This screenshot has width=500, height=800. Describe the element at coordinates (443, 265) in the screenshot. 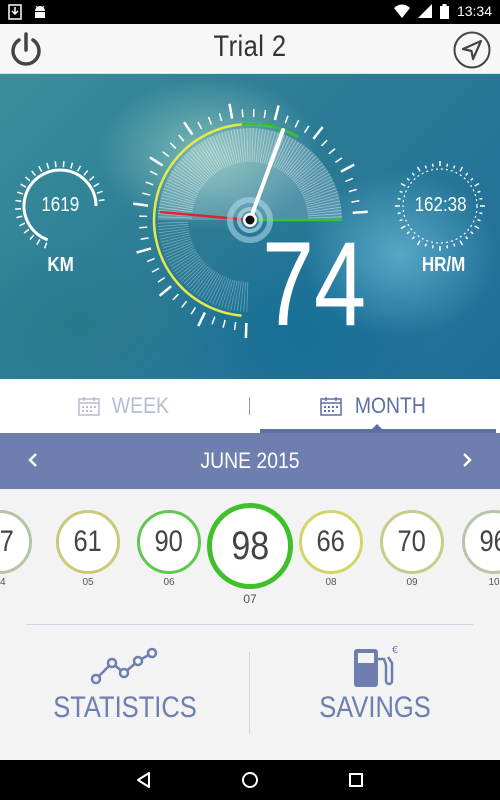

I see `time-unit: HR/M` at that location.